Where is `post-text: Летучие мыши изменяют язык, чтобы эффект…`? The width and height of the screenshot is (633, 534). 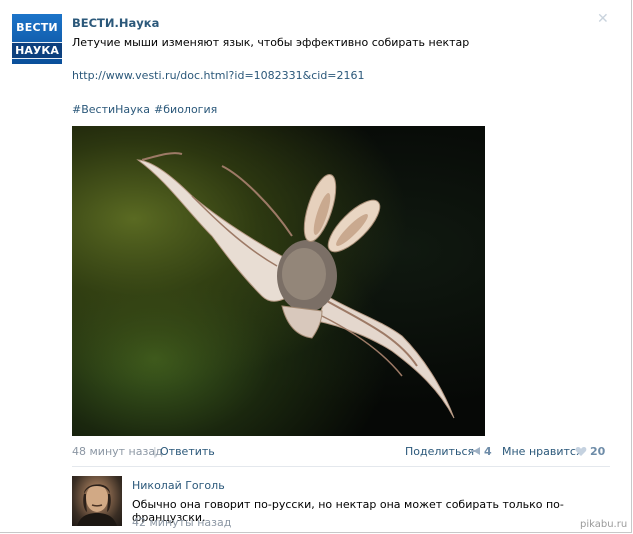
post-text: Летучие мыши изменяют язык, чтобы эффект… is located at coordinates (271, 42).